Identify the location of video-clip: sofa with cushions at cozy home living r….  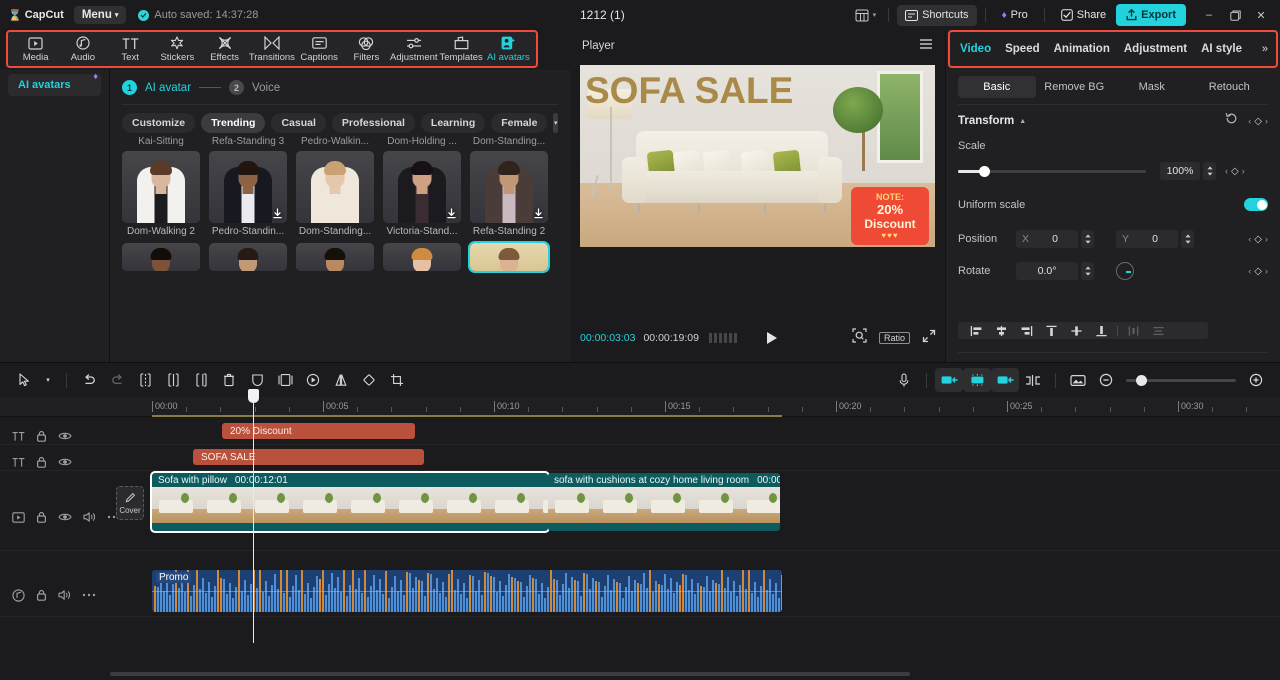
(664, 502).